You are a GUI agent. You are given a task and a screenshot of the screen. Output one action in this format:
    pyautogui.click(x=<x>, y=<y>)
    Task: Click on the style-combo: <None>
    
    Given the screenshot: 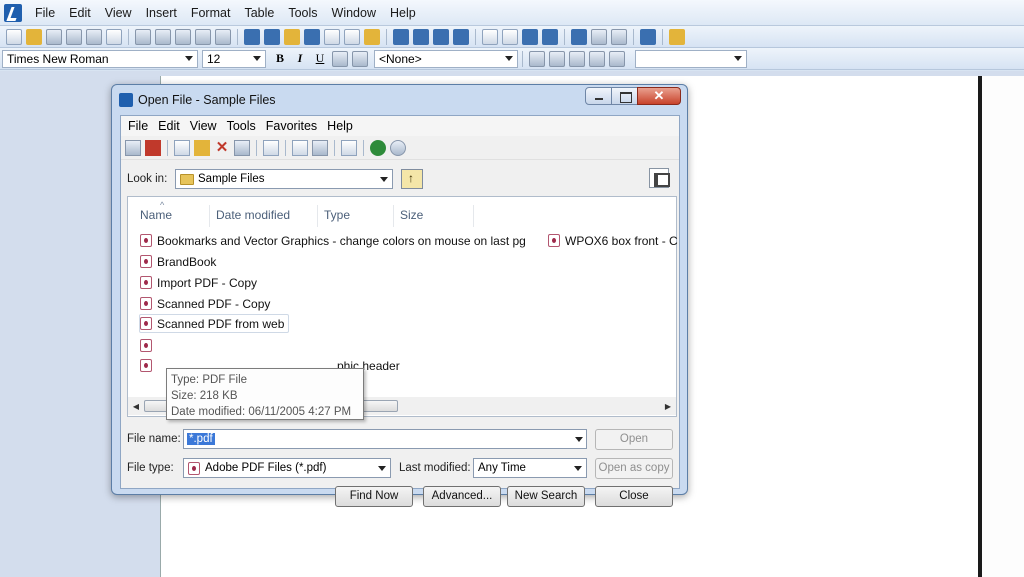 What is the action you would take?
    pyautogui.click(x=446, y=58)
    